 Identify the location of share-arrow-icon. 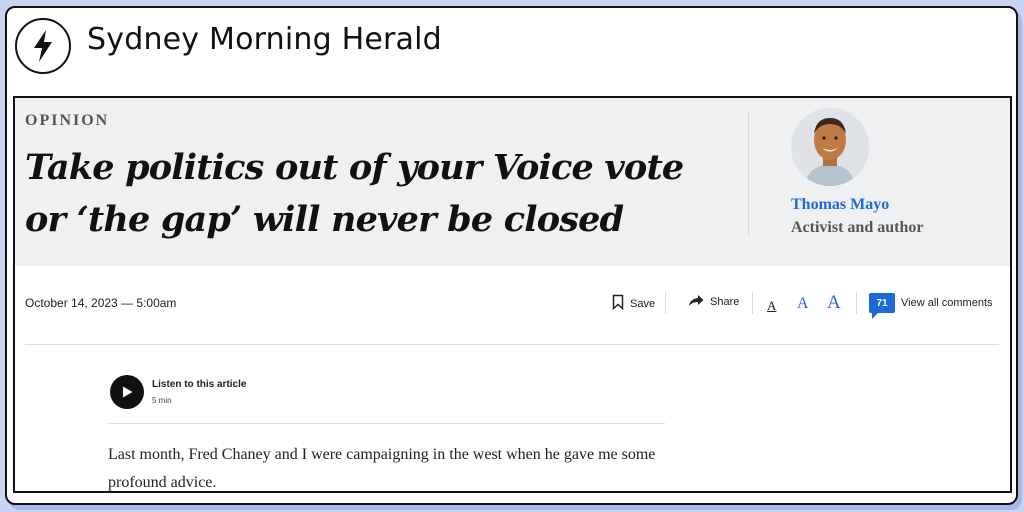
(696, 302).